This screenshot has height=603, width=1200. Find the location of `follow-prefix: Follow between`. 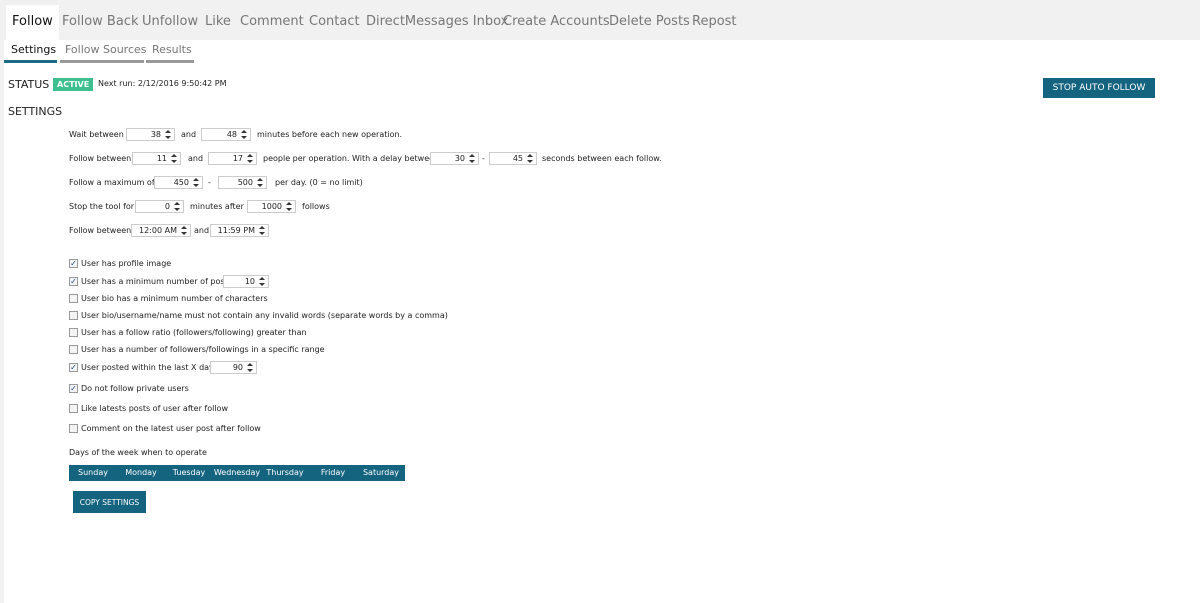

follow-prefix: Follow between is located at coordinates (100, 158).